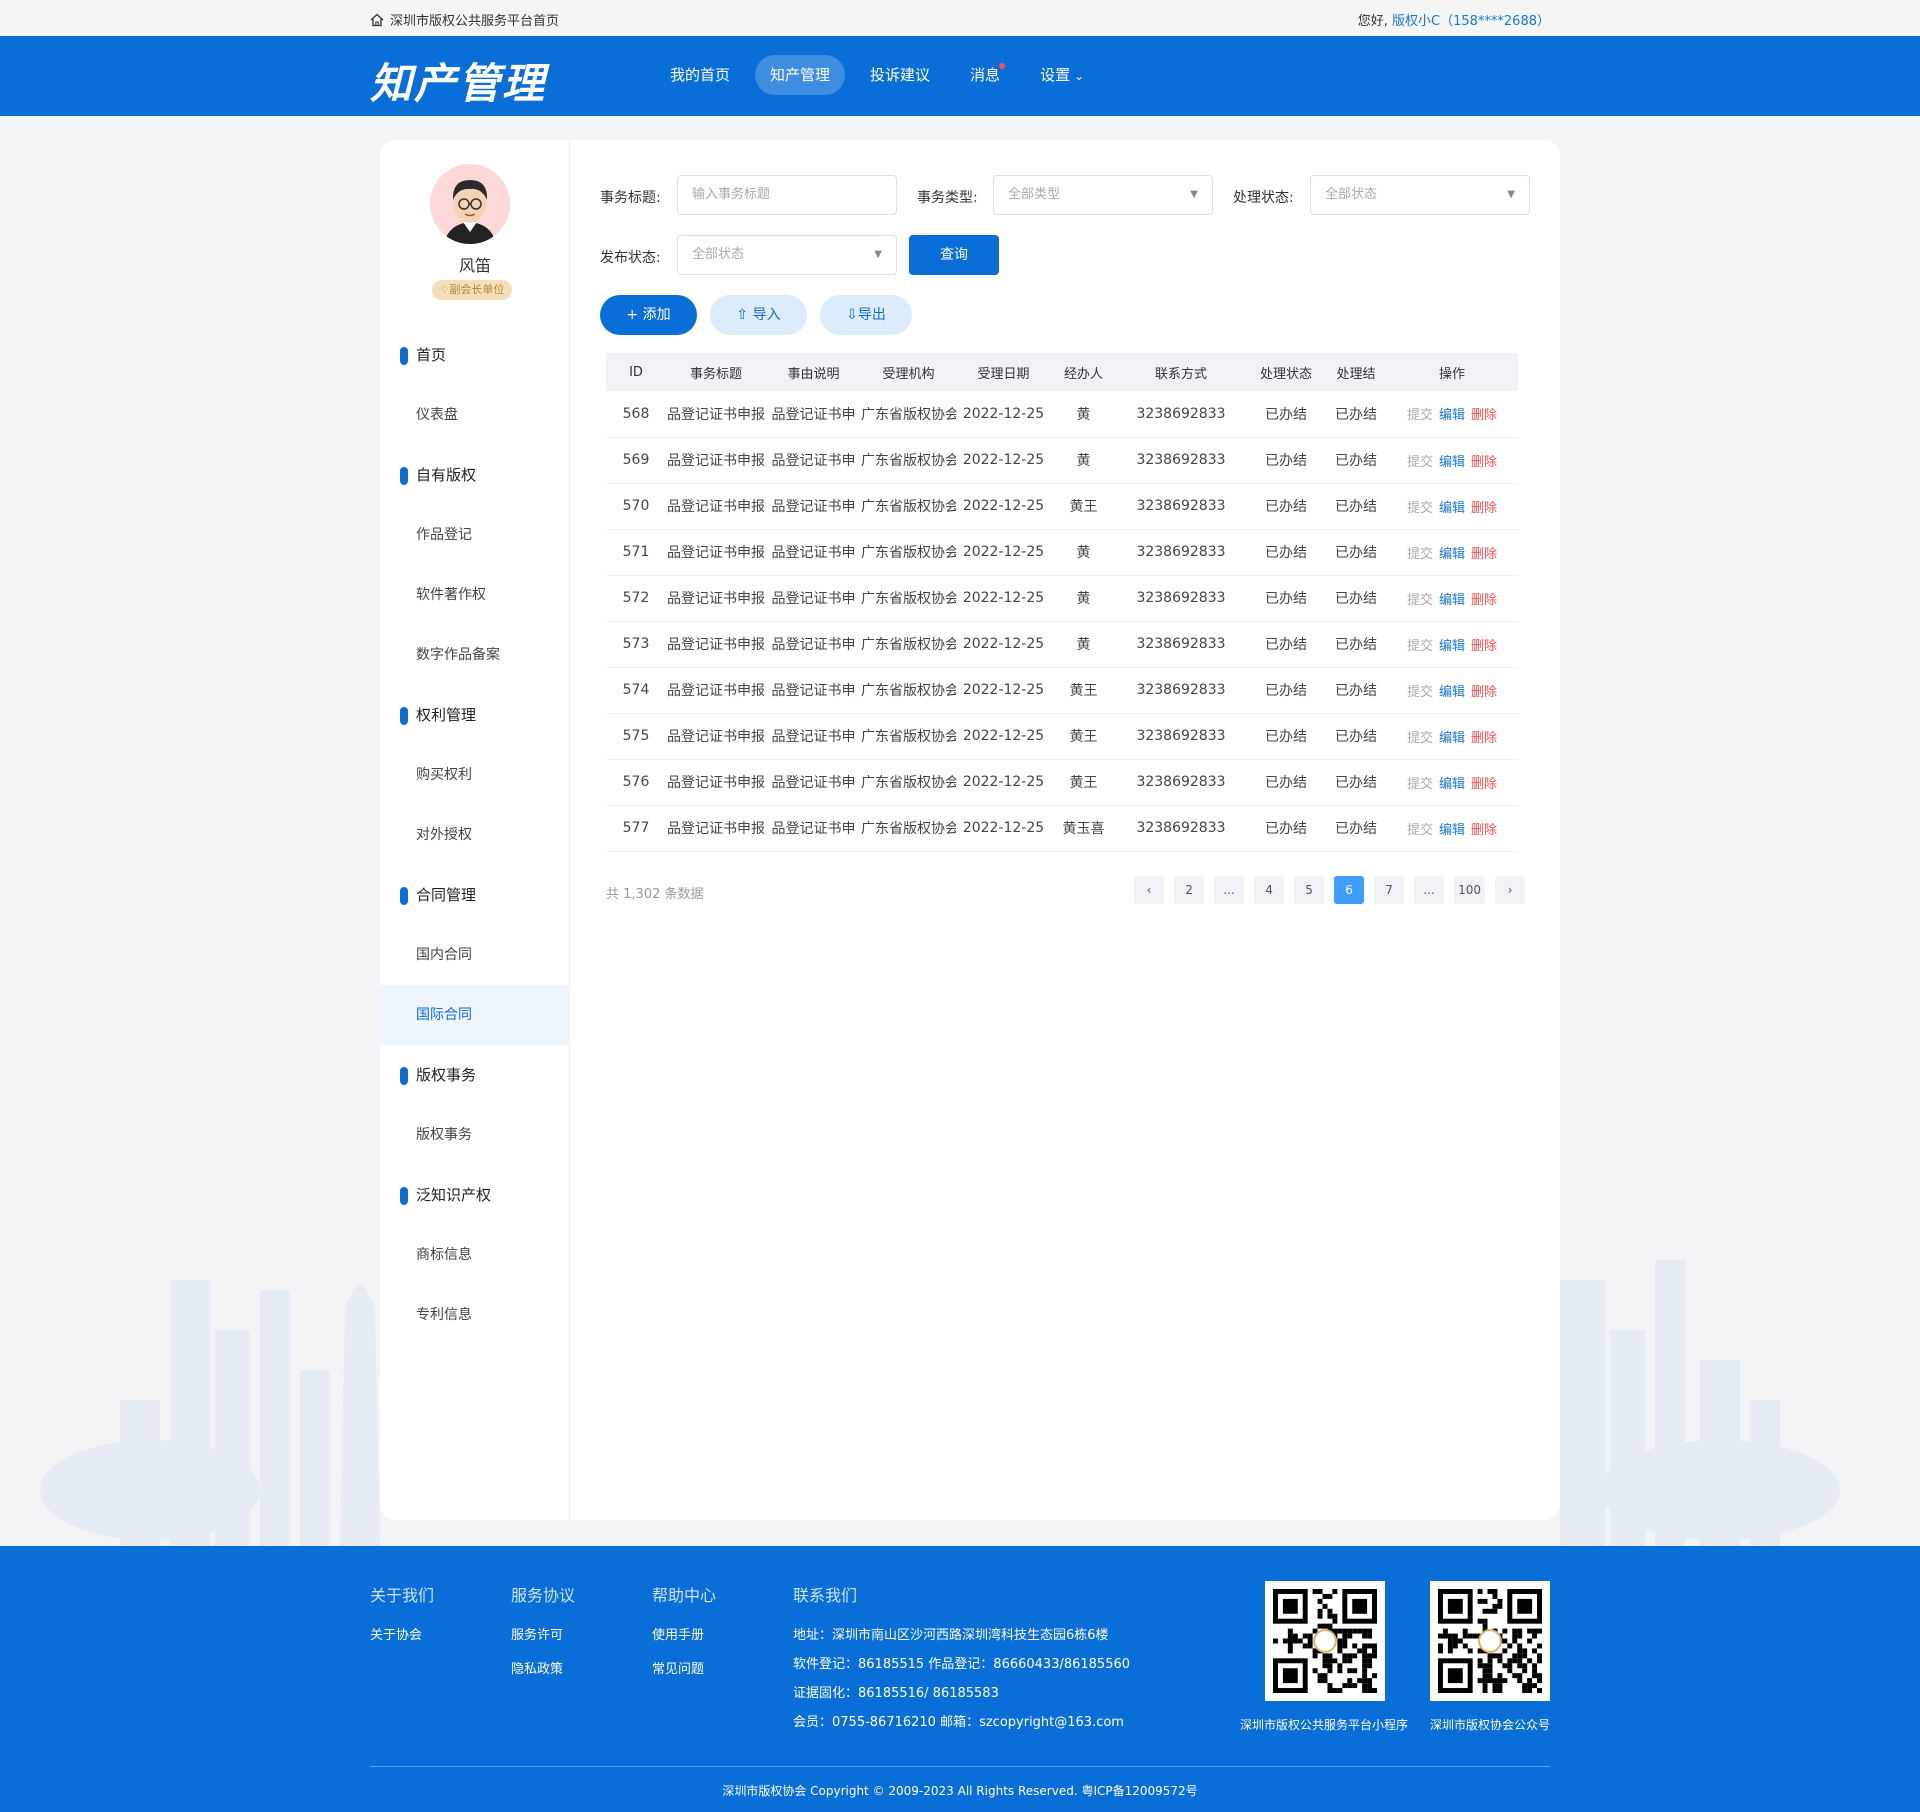 The height and width of the screenshot is (1812, 1920). Describe the element at coordinates (634, 315) in the screenshot. I see `plus-icon: +` at that location.